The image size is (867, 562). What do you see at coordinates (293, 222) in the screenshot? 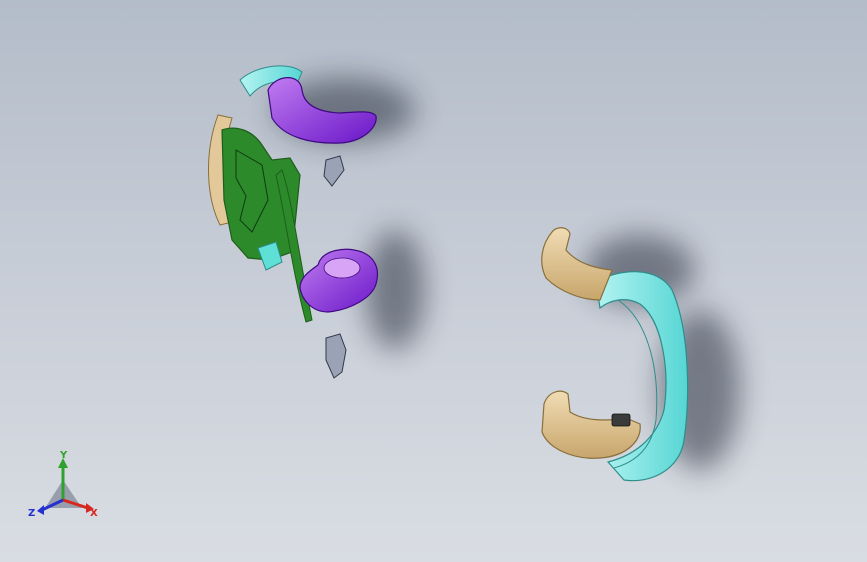
I see `left-assembly` at bounding box center [293, 222].